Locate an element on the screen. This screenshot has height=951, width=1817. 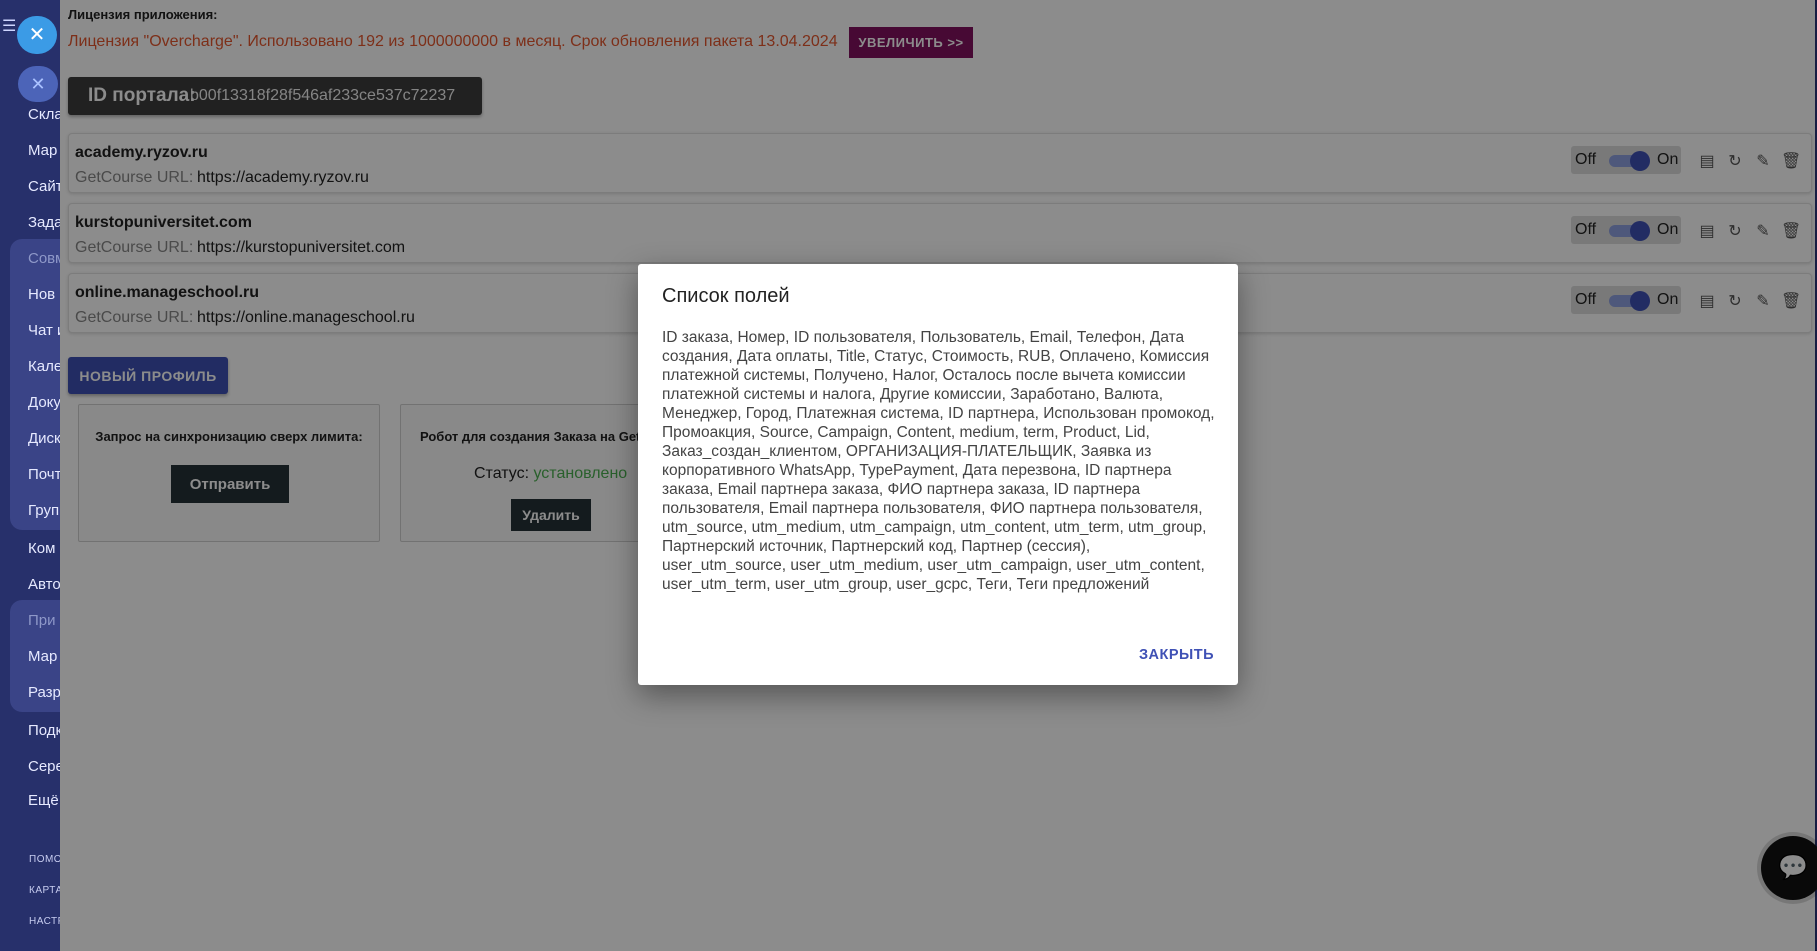
sidebar-map-link: КАРТА is located at coordinates (44, 890).